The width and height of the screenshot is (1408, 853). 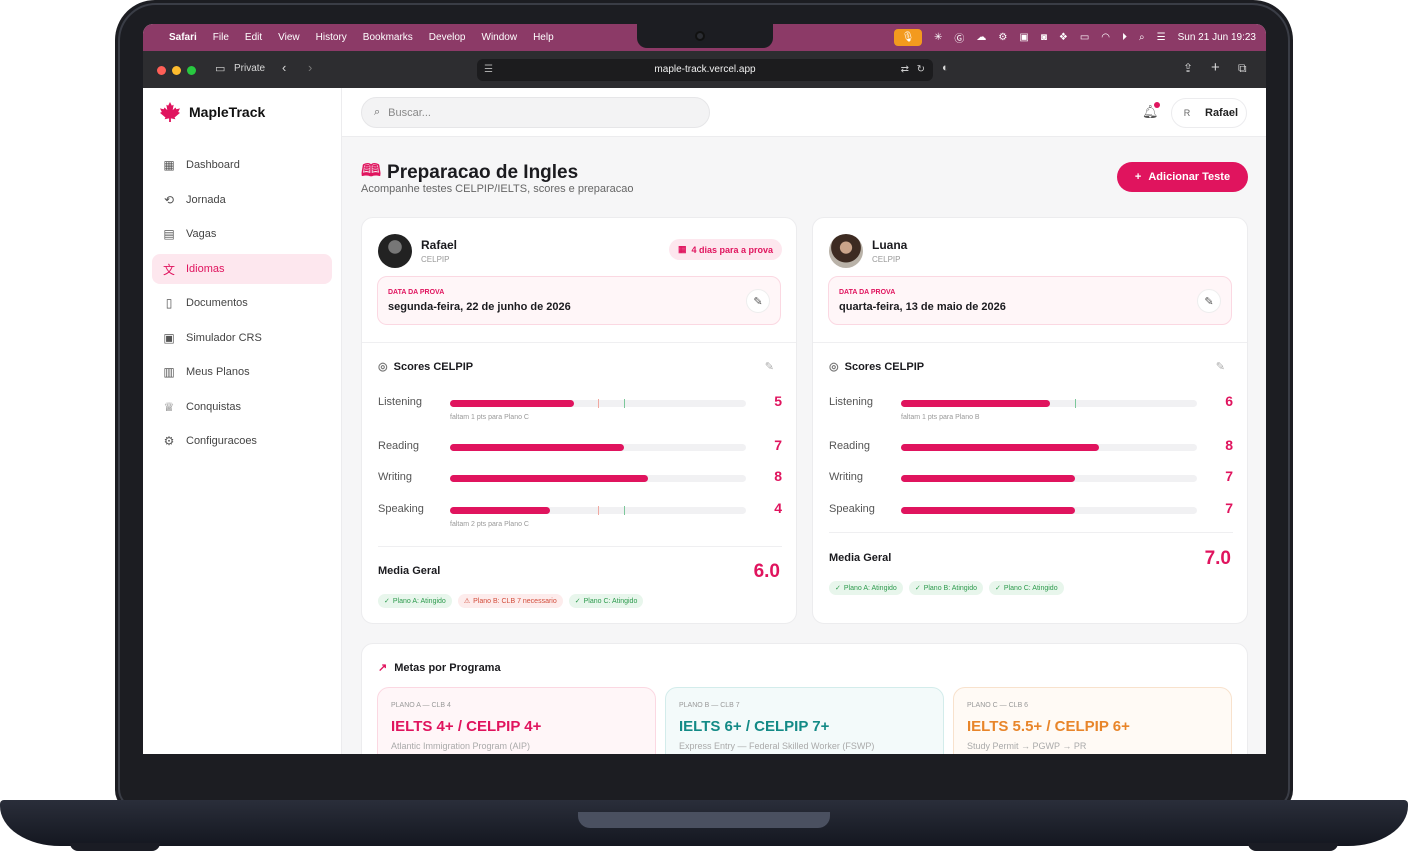 I want to click on sidebar-item-conquistas: ♕ Conquistas, so click(x=242, y=407).